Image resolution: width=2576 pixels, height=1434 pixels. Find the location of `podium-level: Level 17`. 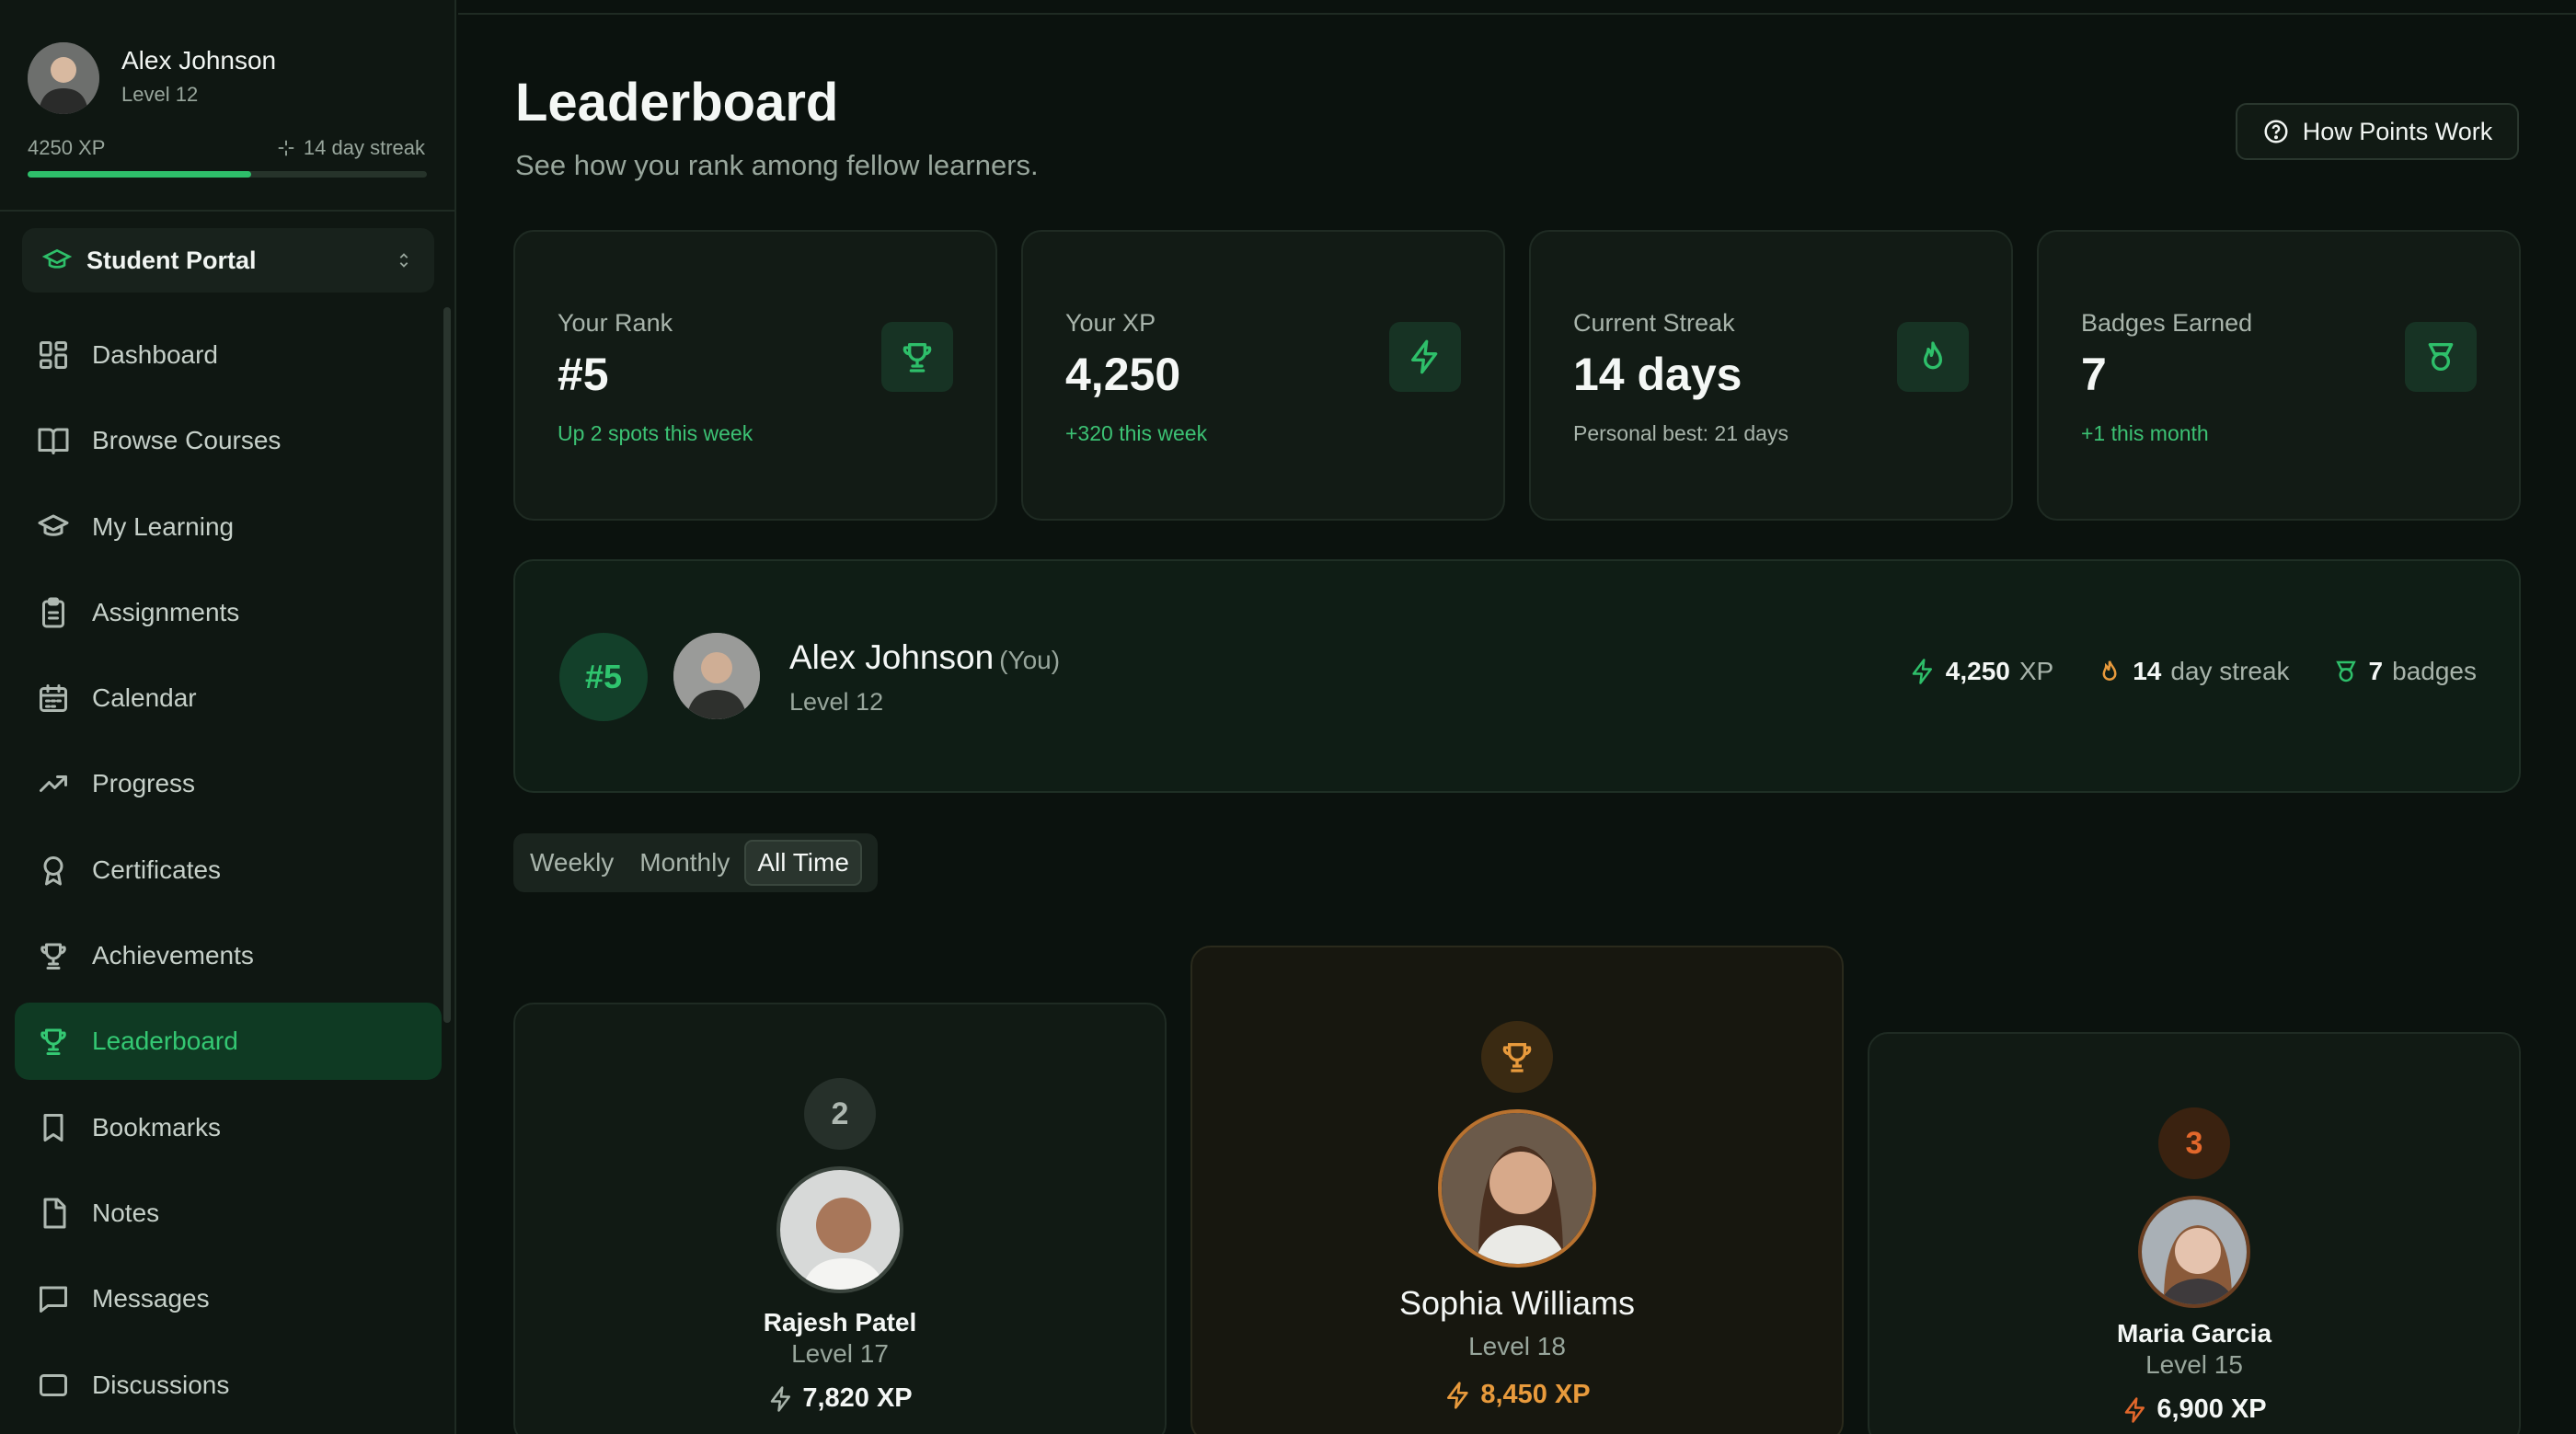

podium-level: Level 17 is located at coordinates (840, 1353).